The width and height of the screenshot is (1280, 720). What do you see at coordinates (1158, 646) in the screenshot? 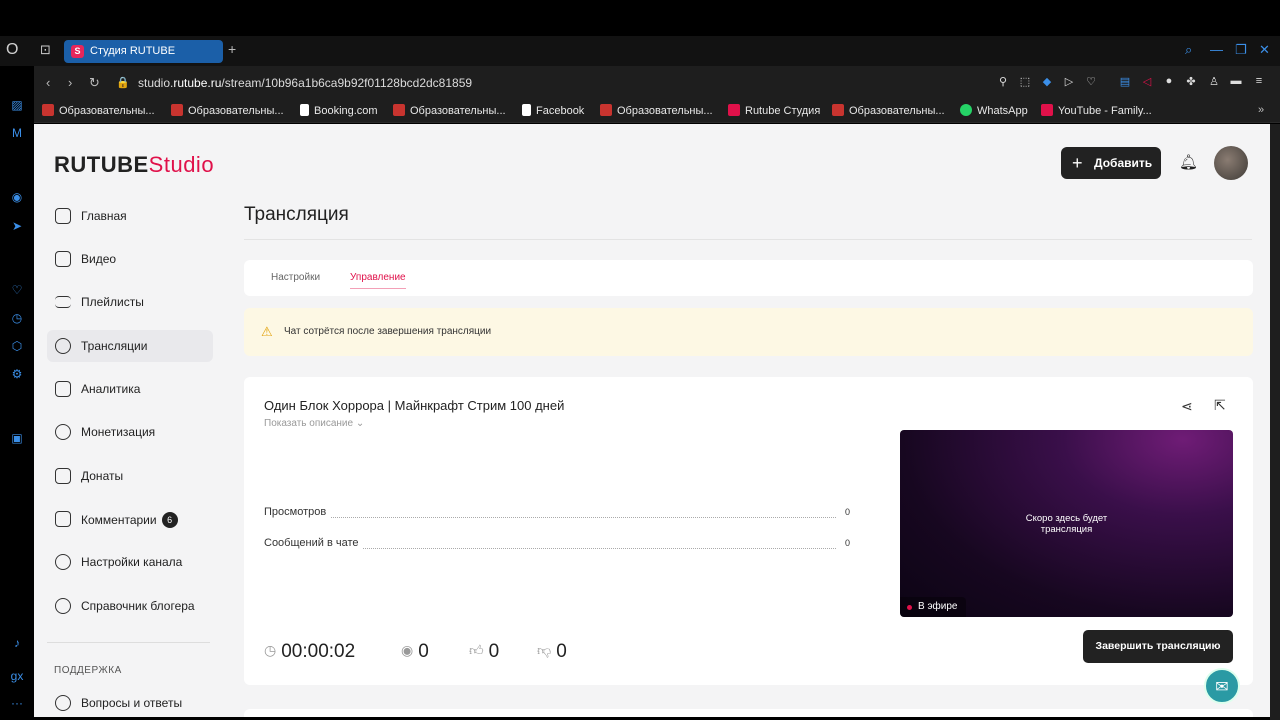
I see `end-stream-button: Завершить трансляцию` at bounding box center [1158, 646].